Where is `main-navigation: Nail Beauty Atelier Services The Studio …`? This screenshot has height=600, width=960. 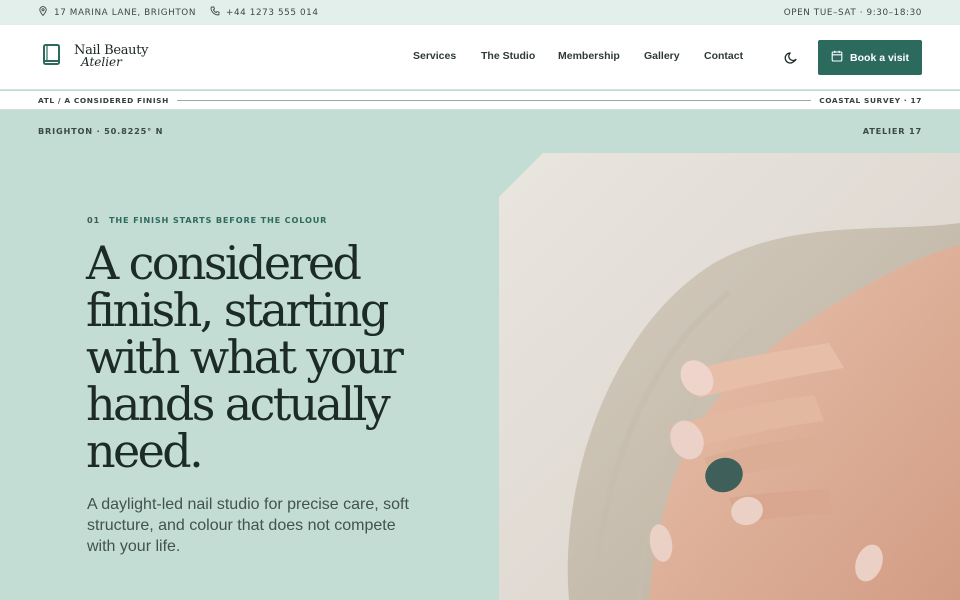
main-navigation: Nail Beauty Atelier Services The Studio … is located at coordinates (480, 57).